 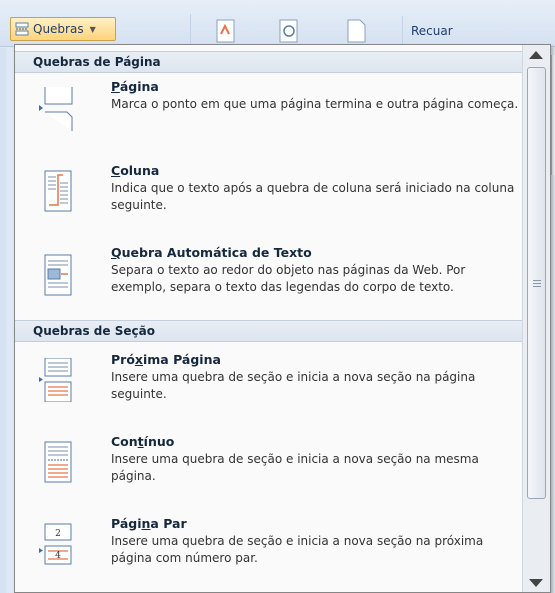 What do you see at coordinates (3, 320) in the screenshot?
I see `document-edge` at bounding box center [3, 320].